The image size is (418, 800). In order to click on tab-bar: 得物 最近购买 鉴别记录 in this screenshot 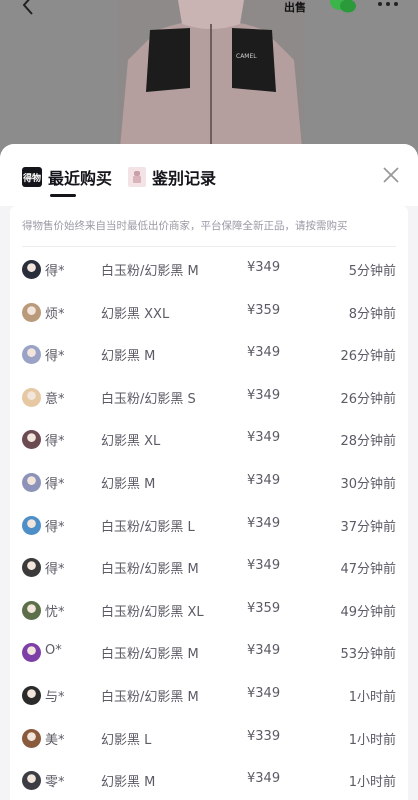, I will do `click(209, 175)`.